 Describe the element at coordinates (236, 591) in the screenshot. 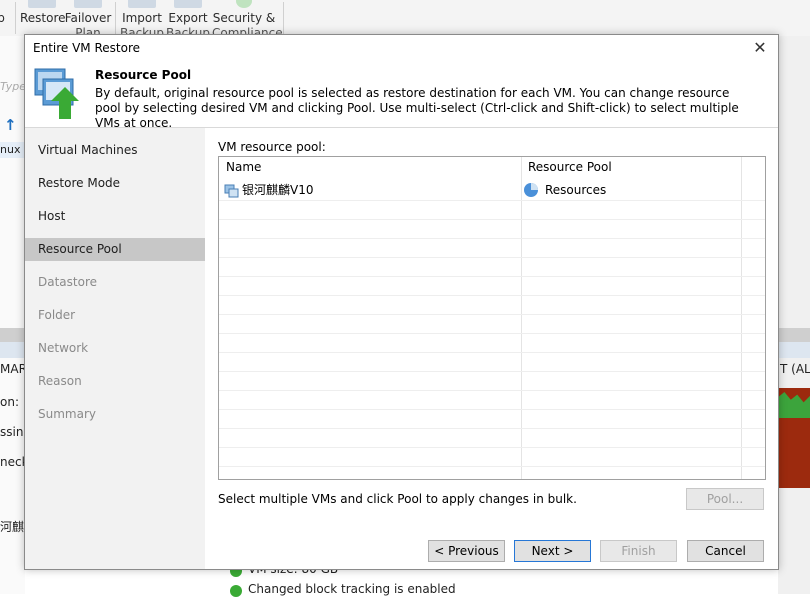

I see `check-icon` at that location.